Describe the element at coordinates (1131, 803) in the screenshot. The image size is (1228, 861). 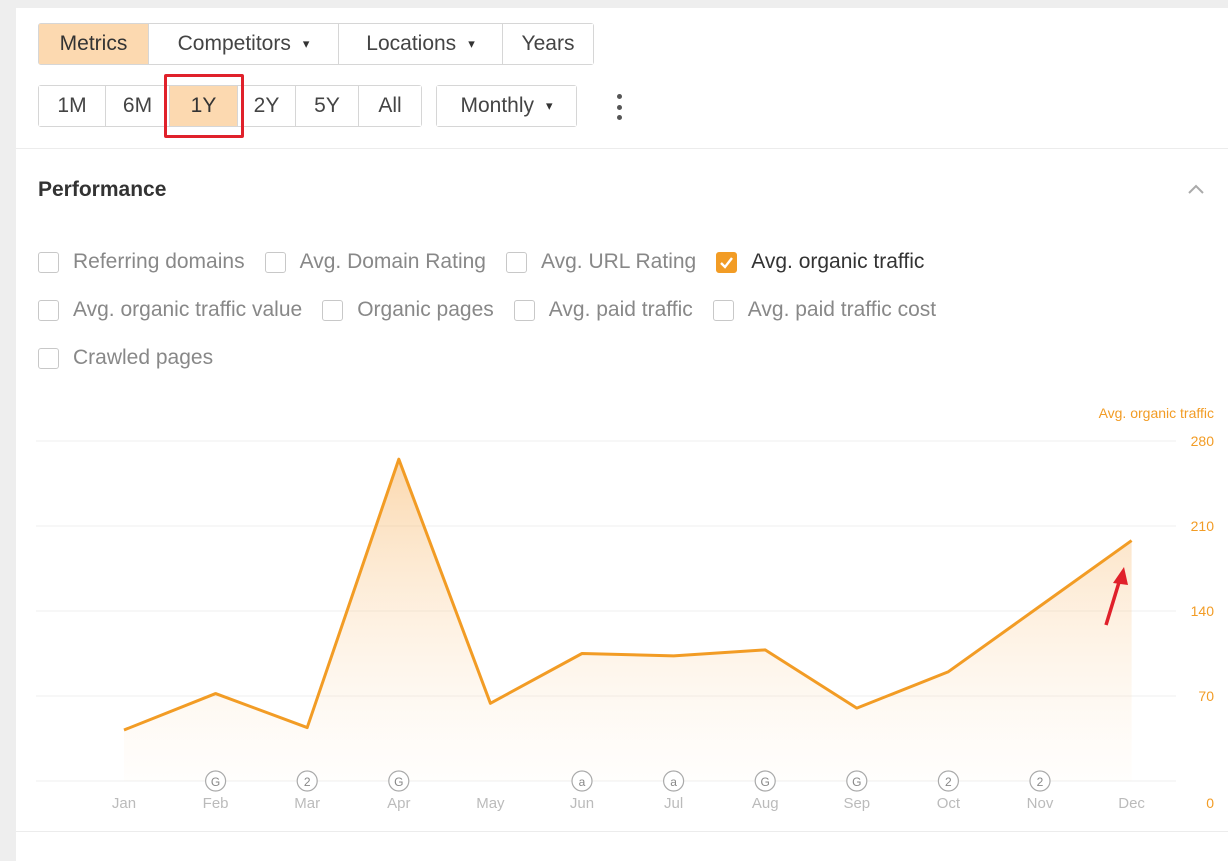
I see `x-tick-label: Dec` at that location.